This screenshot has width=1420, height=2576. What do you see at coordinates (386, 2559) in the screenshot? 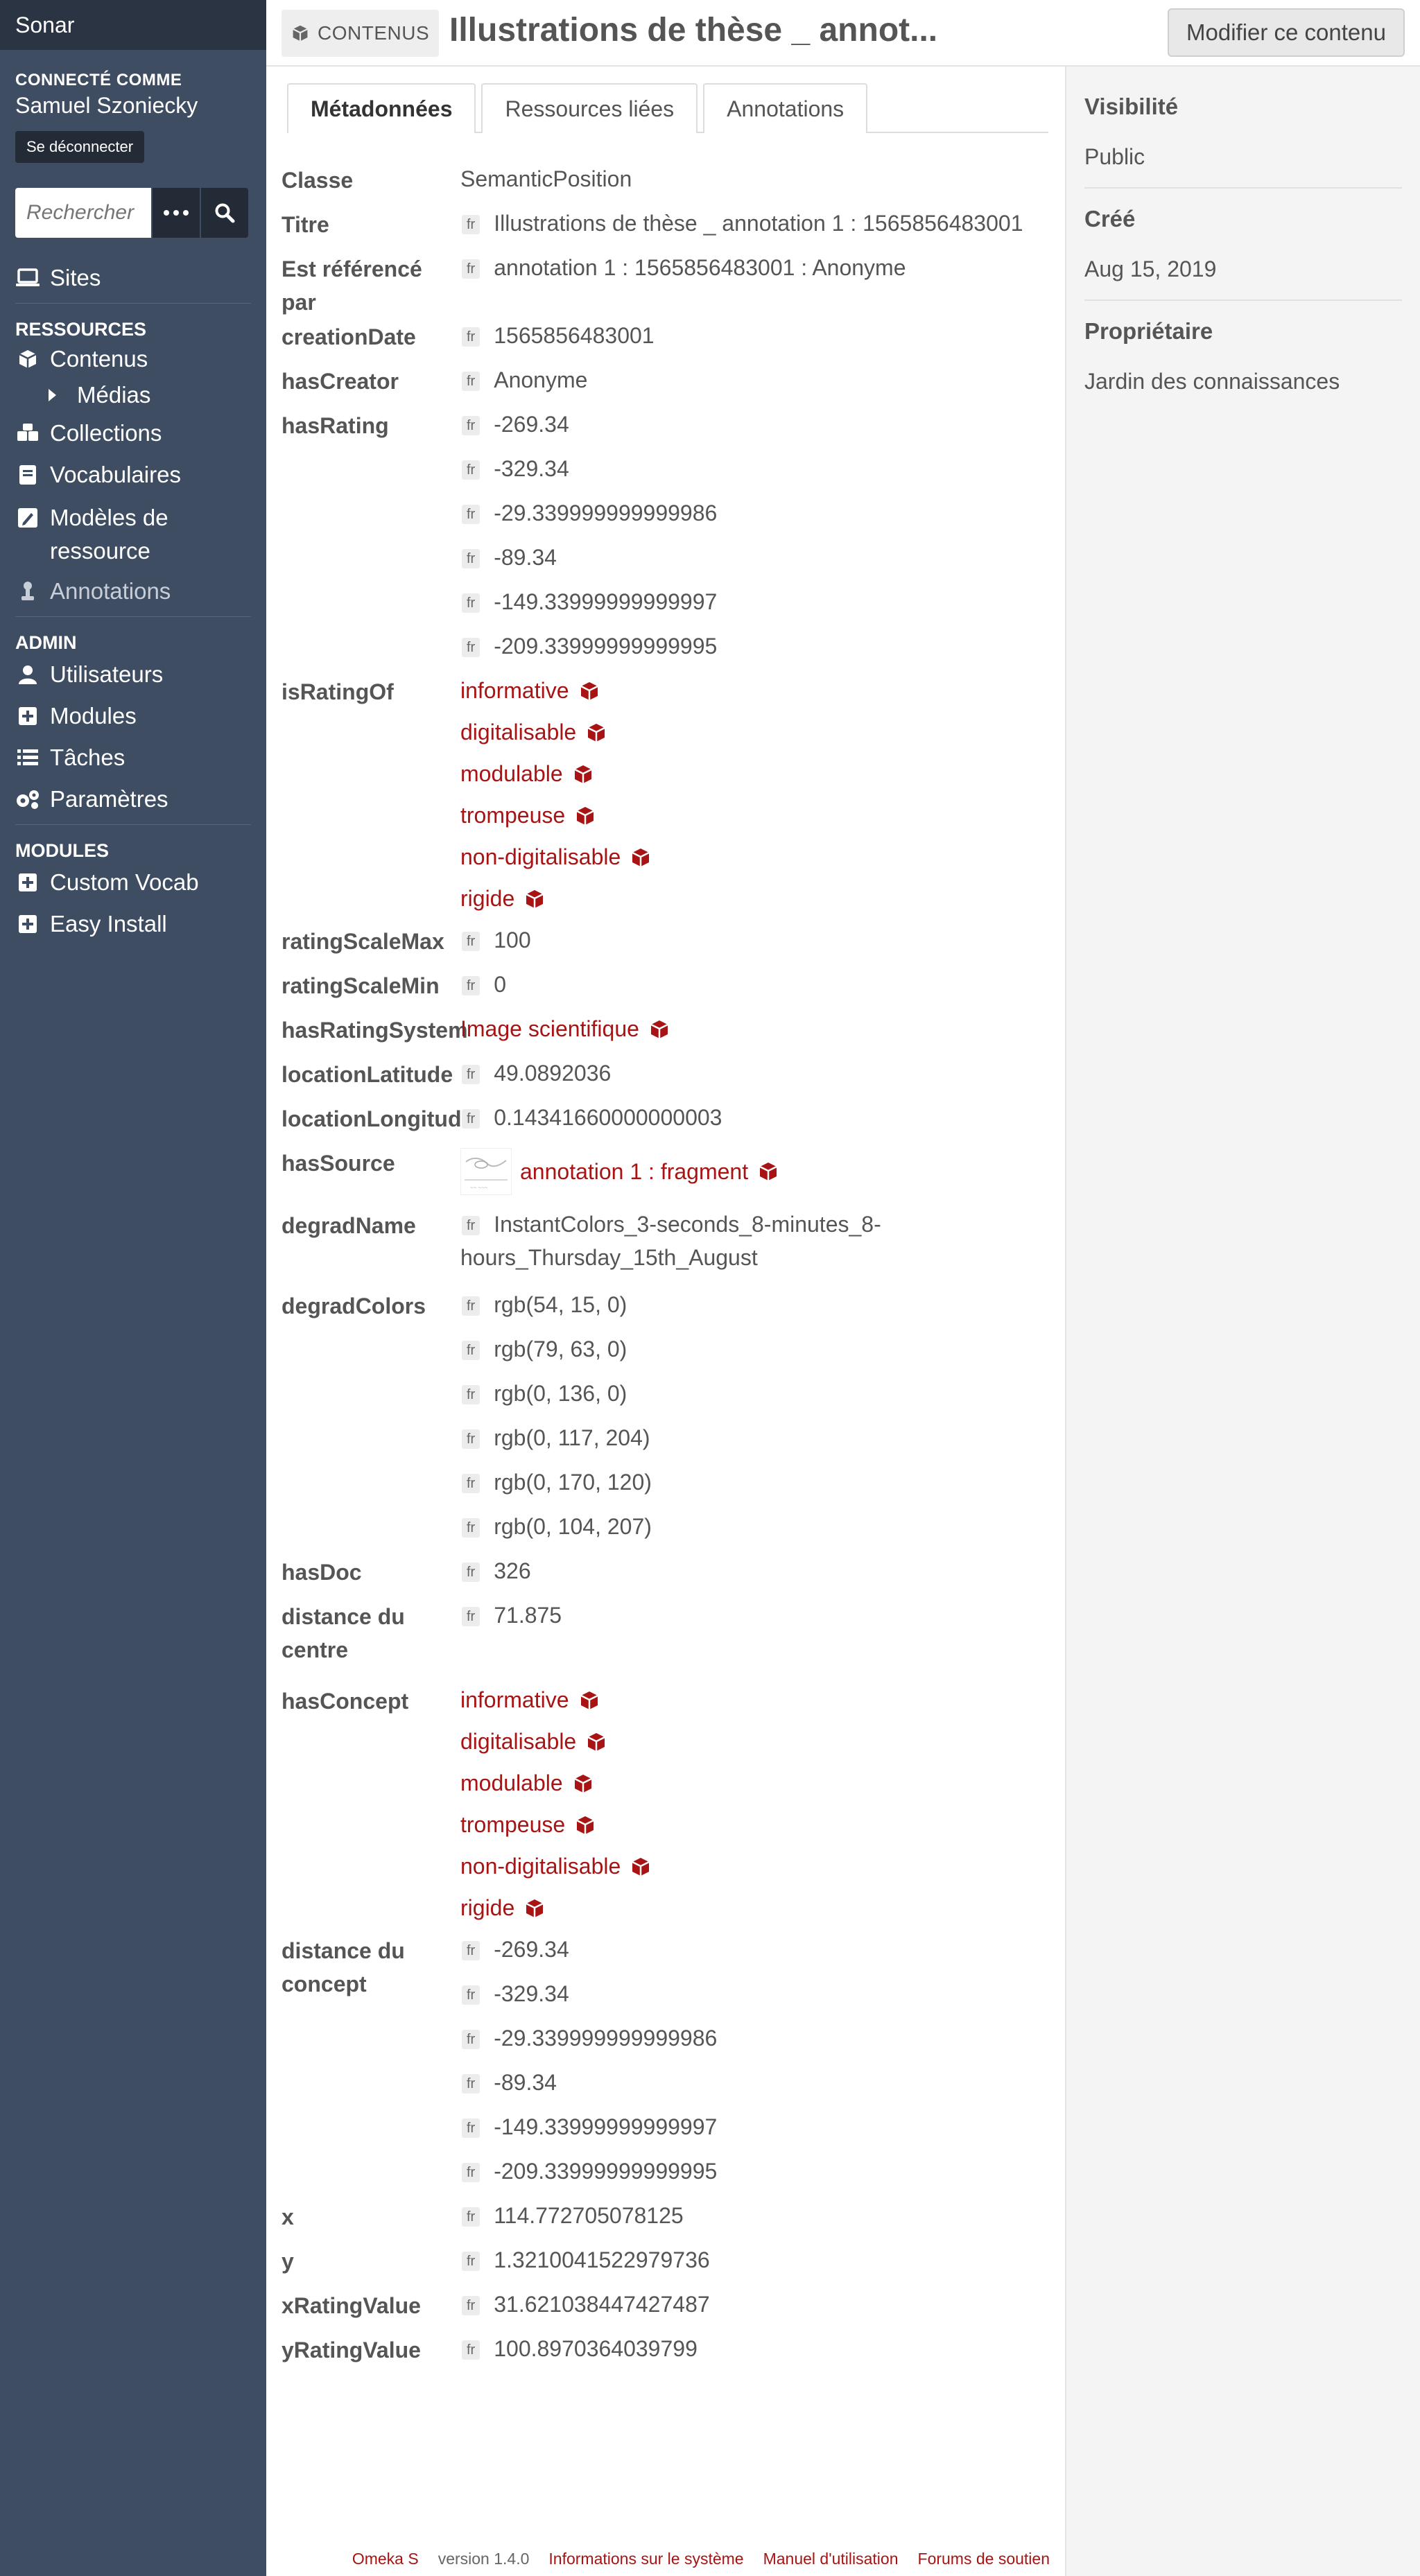
I see `footer-omeka-link: Omeka S` at bounding box center [386, 2559].